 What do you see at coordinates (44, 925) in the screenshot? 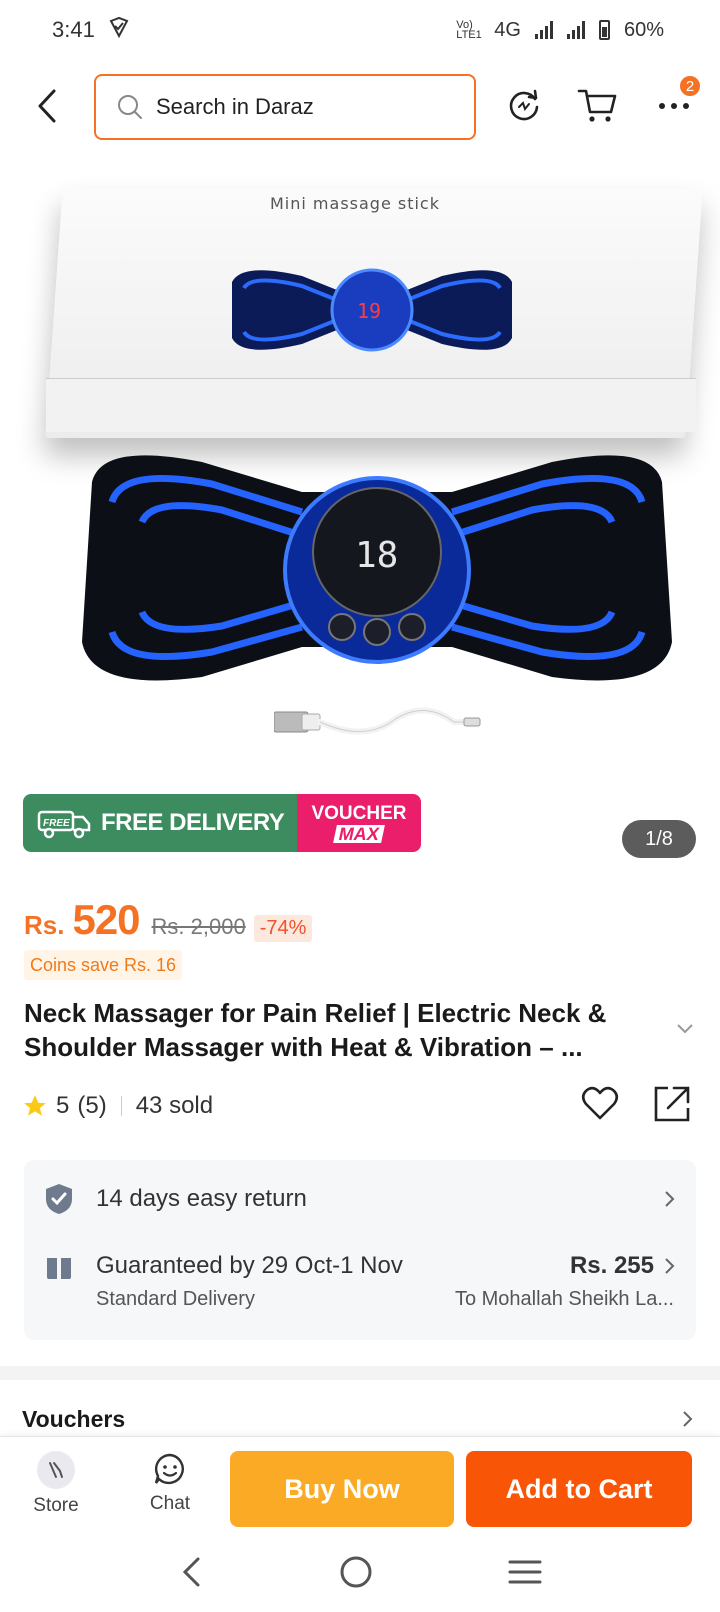
I see `price-currency: Rs.` at bounding box center [44, 925].